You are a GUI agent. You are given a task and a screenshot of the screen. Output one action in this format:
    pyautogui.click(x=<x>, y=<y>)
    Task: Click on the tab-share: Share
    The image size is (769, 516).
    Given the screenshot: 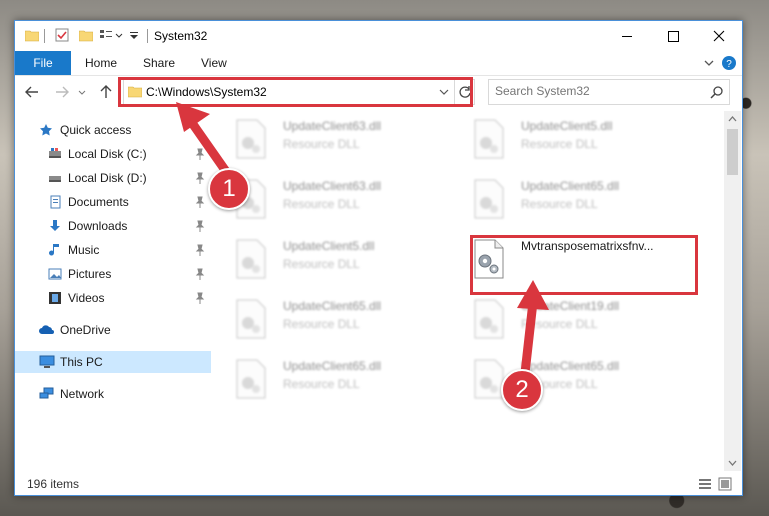 What is the action you would take?
    pyautogui.click(x=159, y=63)
    